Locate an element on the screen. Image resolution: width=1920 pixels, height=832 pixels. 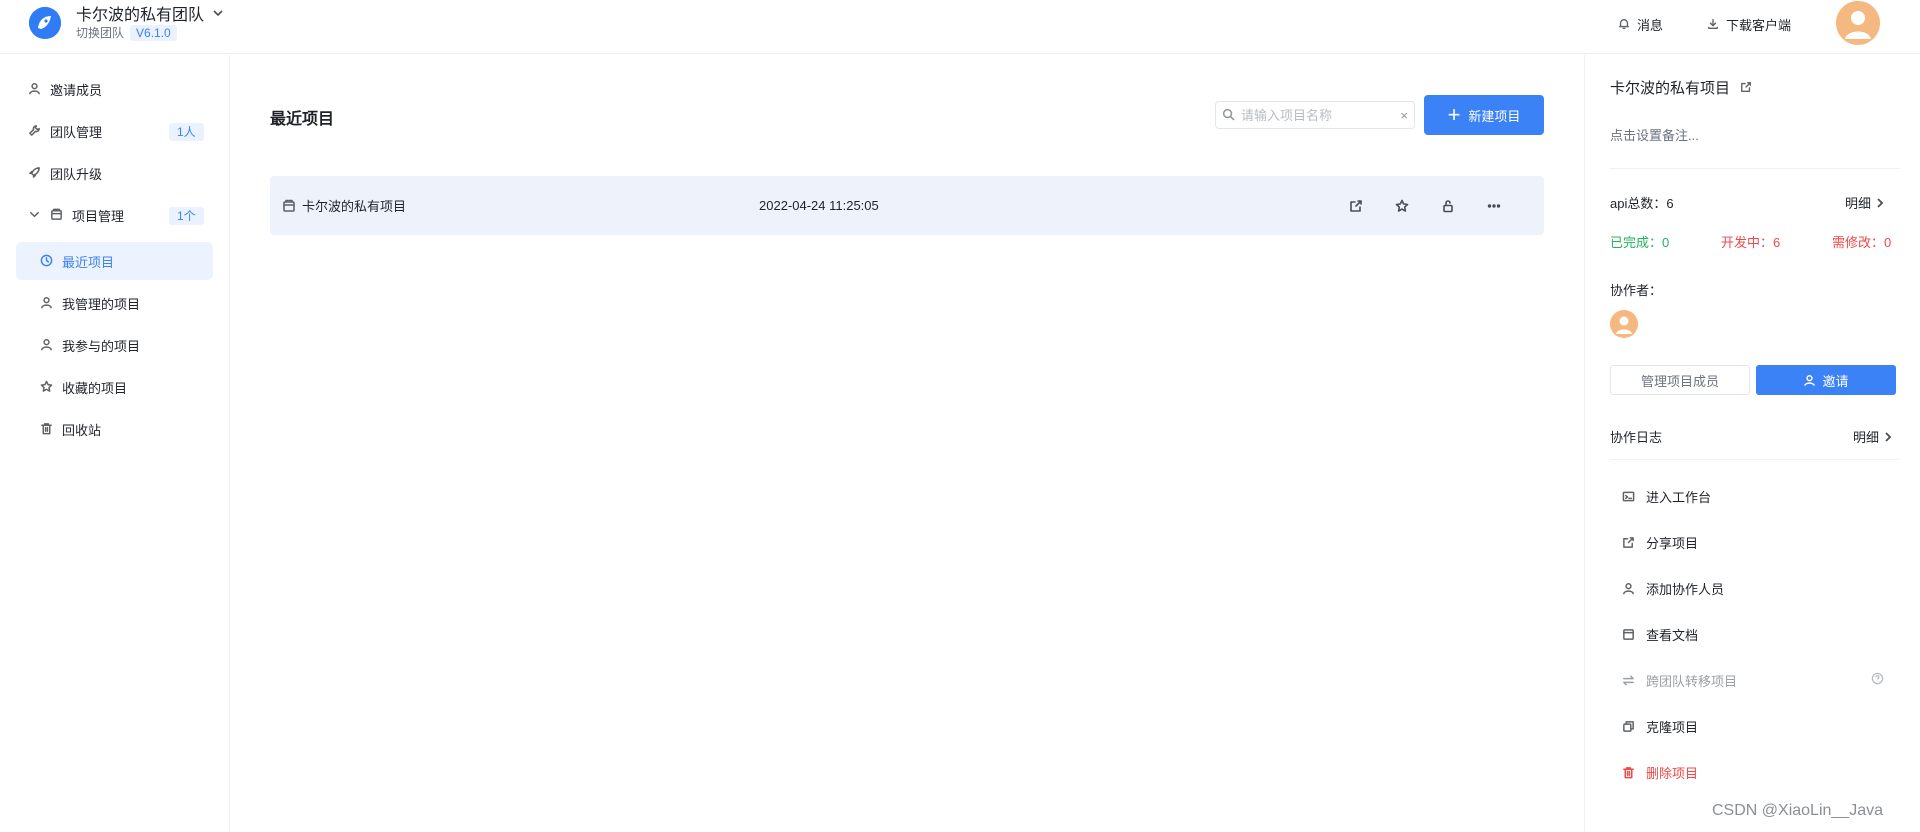
copy-icon is located at coordinates (1629, 727).